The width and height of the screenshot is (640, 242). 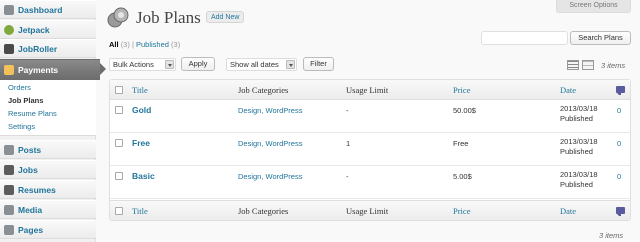 I want to click on sidebar-item-label: Pages, so click(x=31, y=229).